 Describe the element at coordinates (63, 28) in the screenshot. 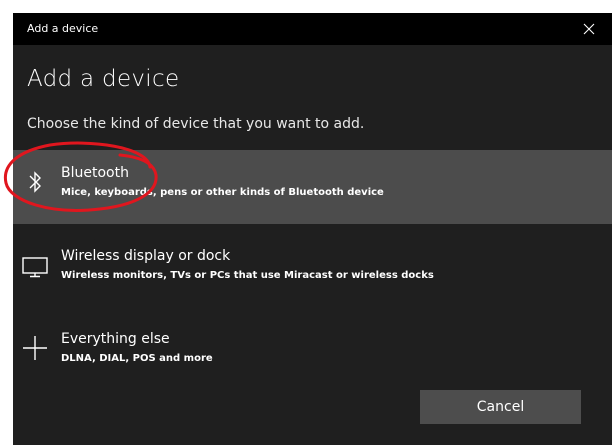

I see `window-title: Add a device` at that location.